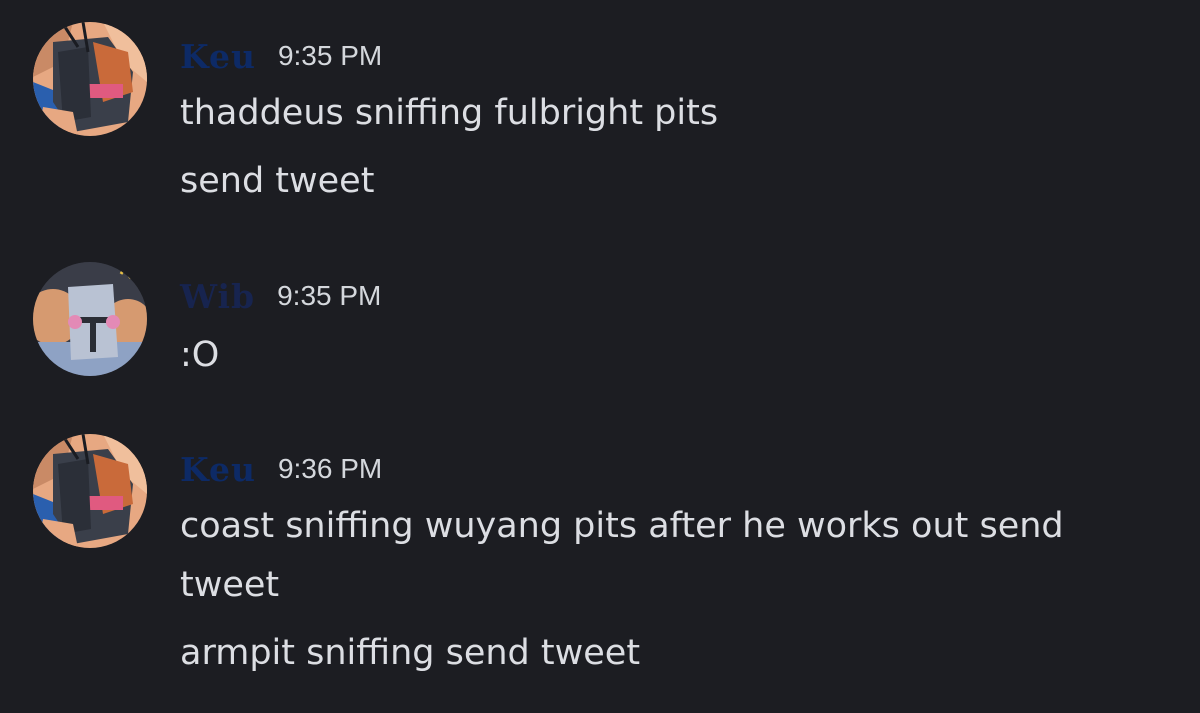 The width and height of the screenshot is (1200, 713). Describe the element at coordinates (277, 181) in the screenshot. I see `message-text: send tweet` at that location.